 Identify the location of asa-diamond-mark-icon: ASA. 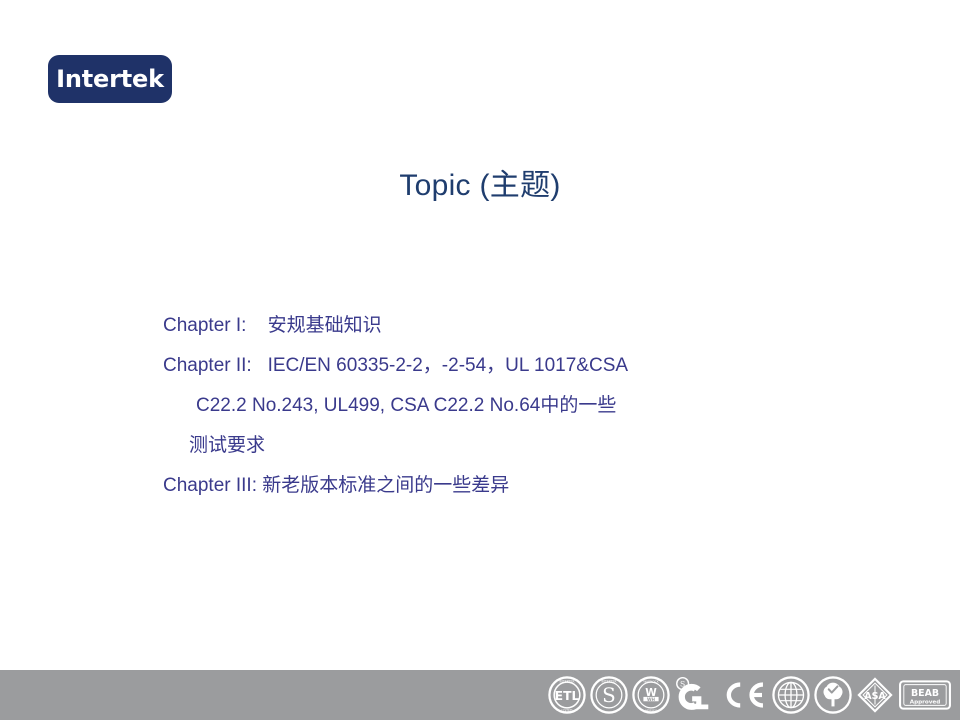
(875, 695).